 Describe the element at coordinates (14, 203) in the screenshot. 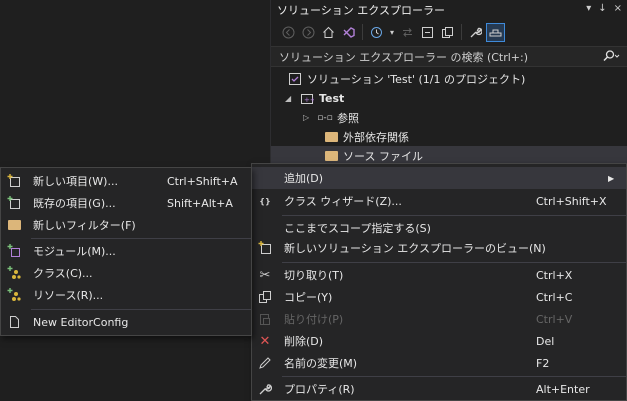

I see `existing-item-icon` at that location.